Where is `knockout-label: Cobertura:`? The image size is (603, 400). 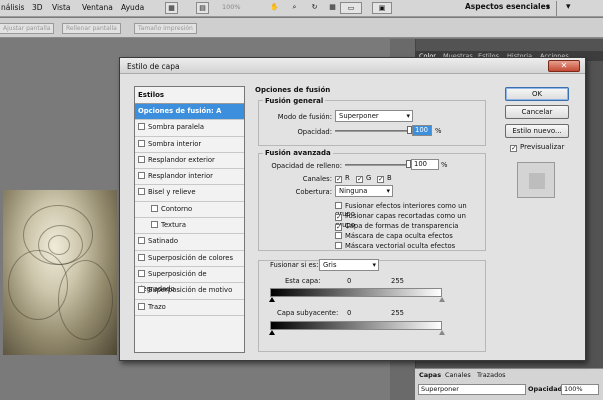 knockout-label: Cobertura: is located at coordinates (313, 192).